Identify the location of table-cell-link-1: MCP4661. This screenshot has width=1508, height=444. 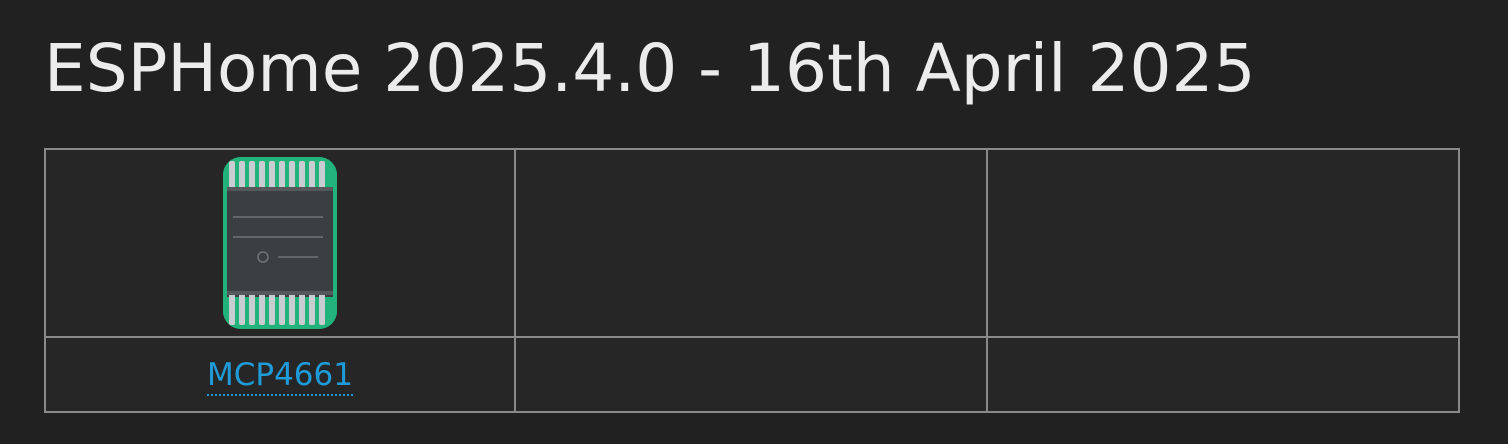
(280, 374).